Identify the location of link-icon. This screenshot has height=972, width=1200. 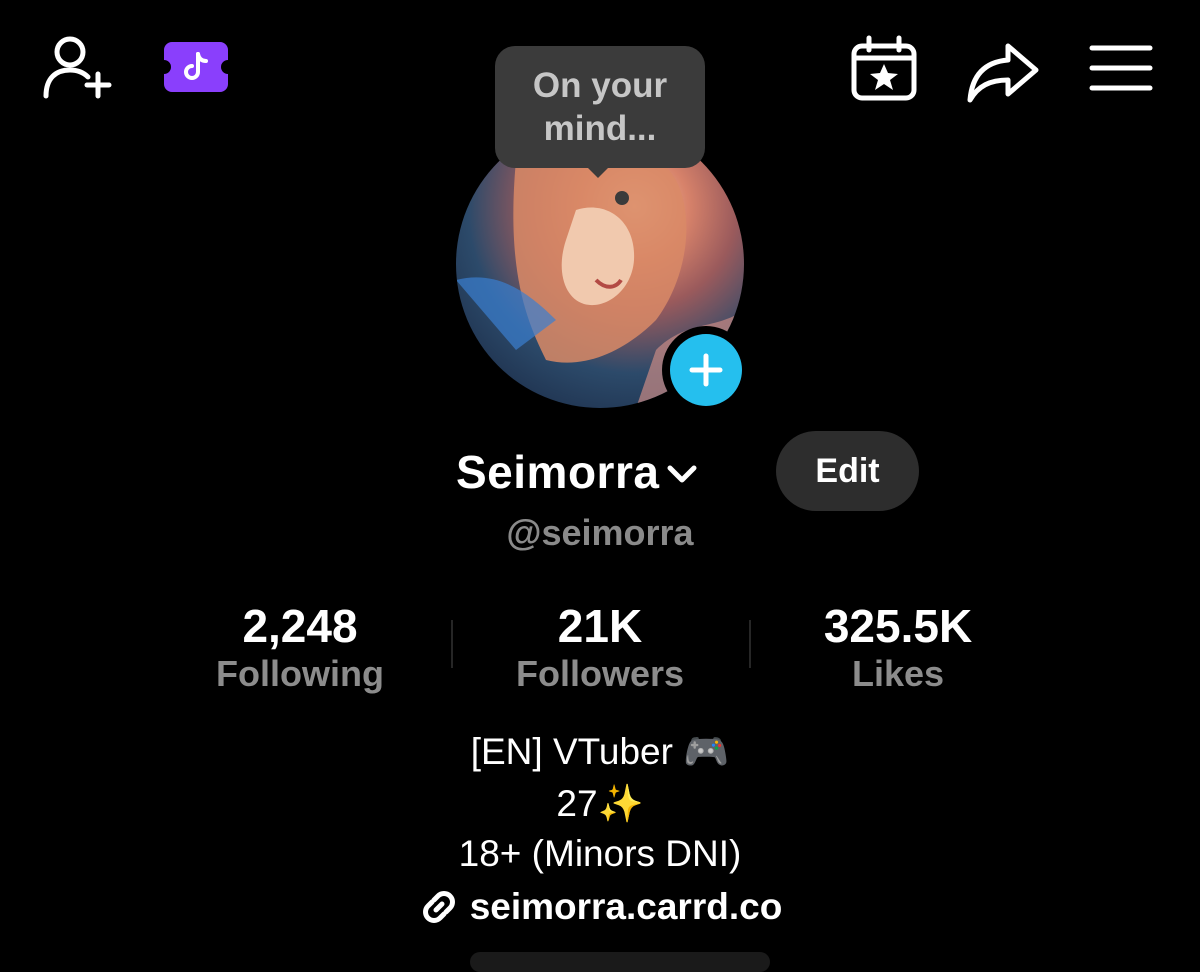
(438, 907).